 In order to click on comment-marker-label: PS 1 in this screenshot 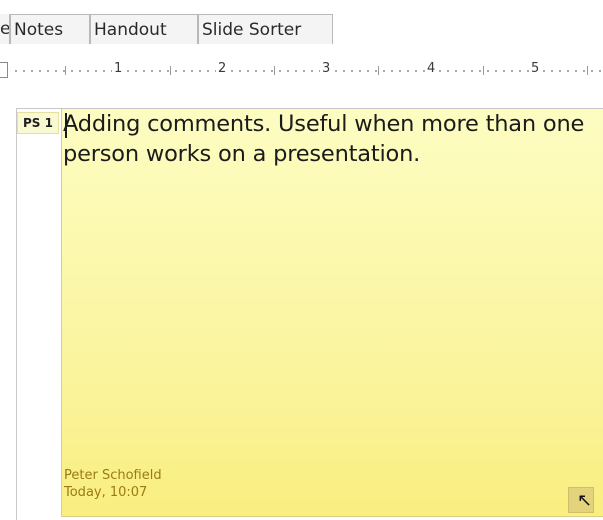, I will do `click(38, 123)`.